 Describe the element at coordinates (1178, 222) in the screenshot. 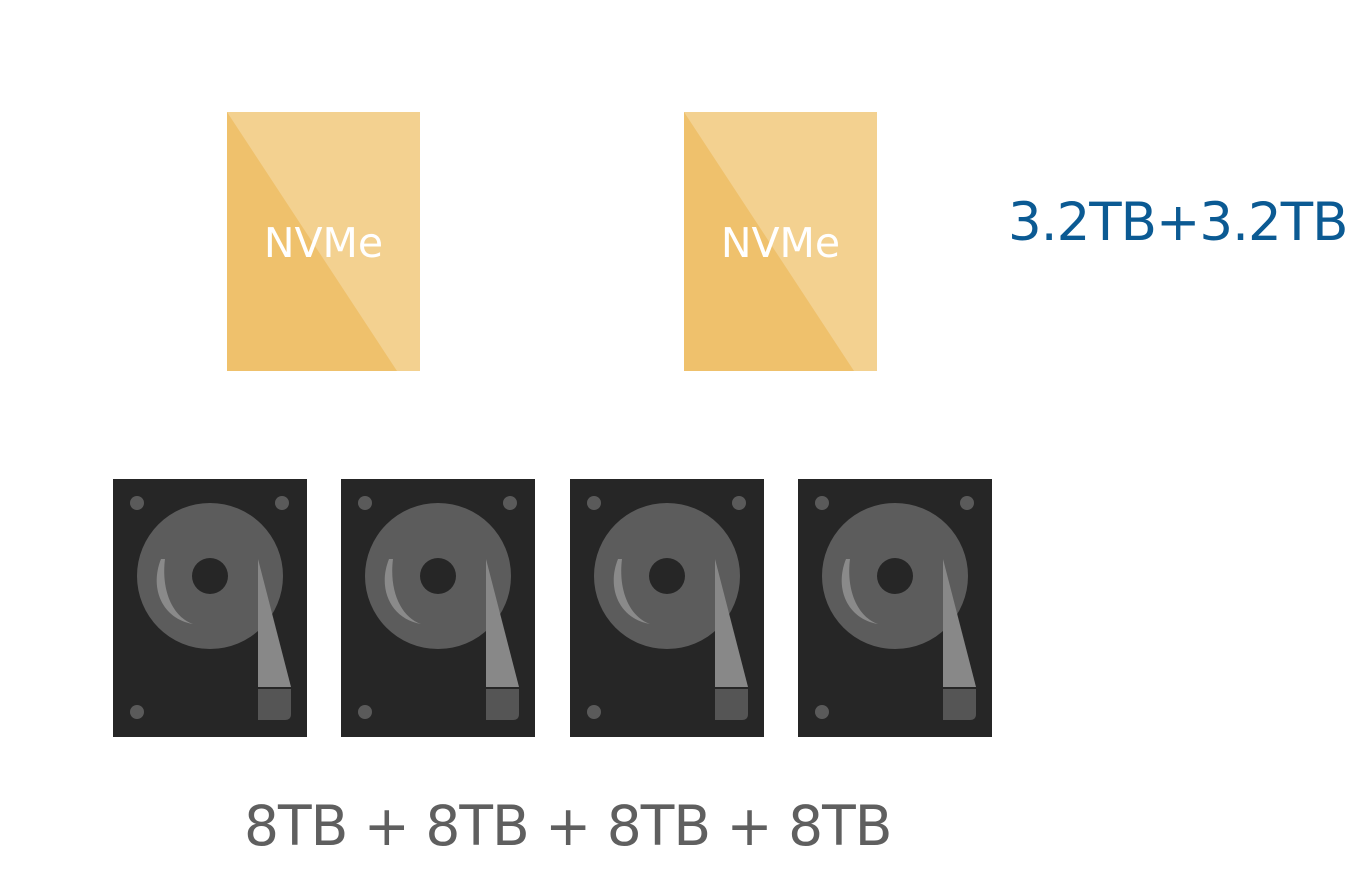

I see `ssd-capacity-label: 3.2TB+3.2TB` at that location.